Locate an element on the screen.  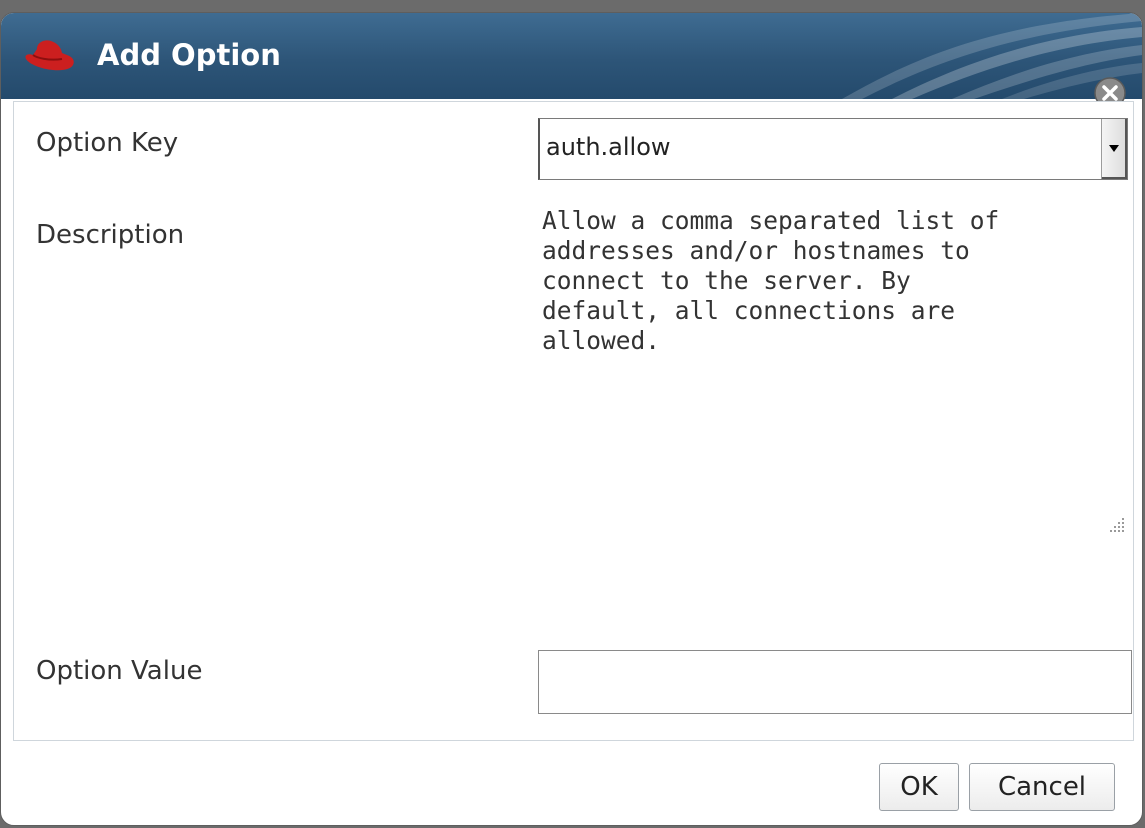
cancel-button: Cancel is located at coordinates (1042, 787).